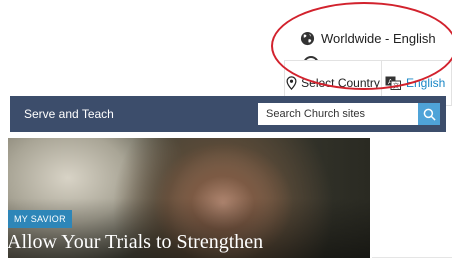 The width and height of the screenshot is (452, 261). Describe the element at coordinates (412, 257) in the screenshot. I see `divider` at that location.